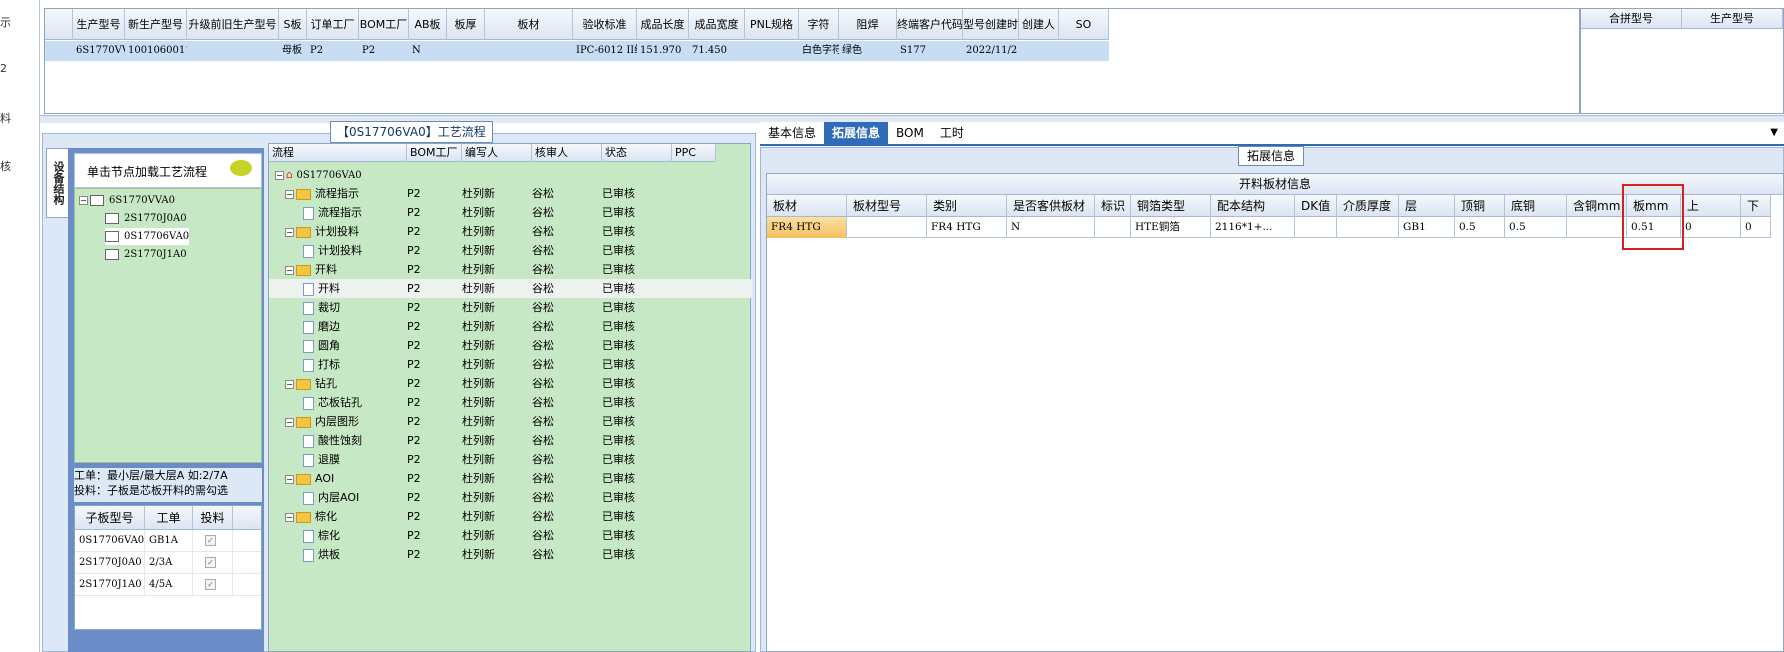 This screenshot has width=1784, height=652. I want to click on process-col-header: 状态, so click(637, 153).